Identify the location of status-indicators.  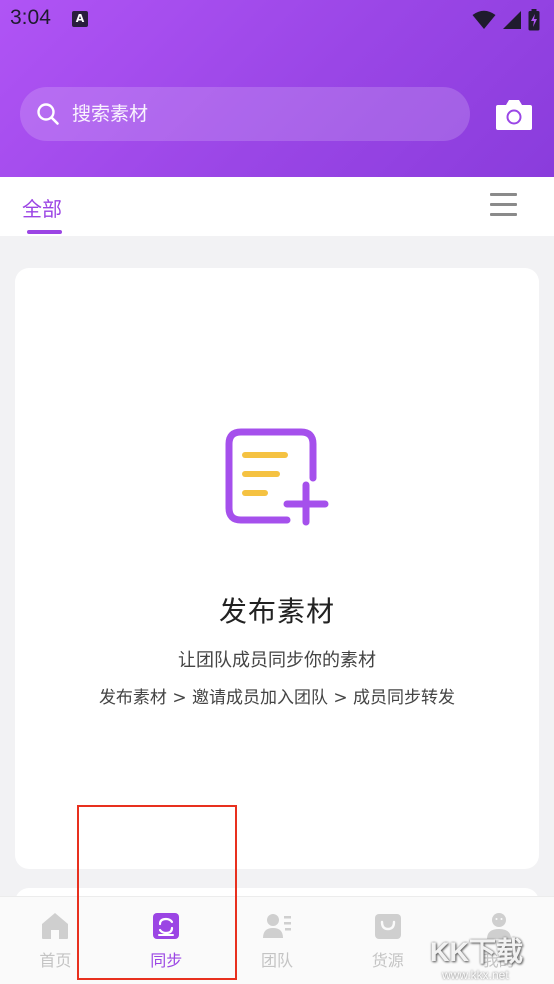
(506, 20).